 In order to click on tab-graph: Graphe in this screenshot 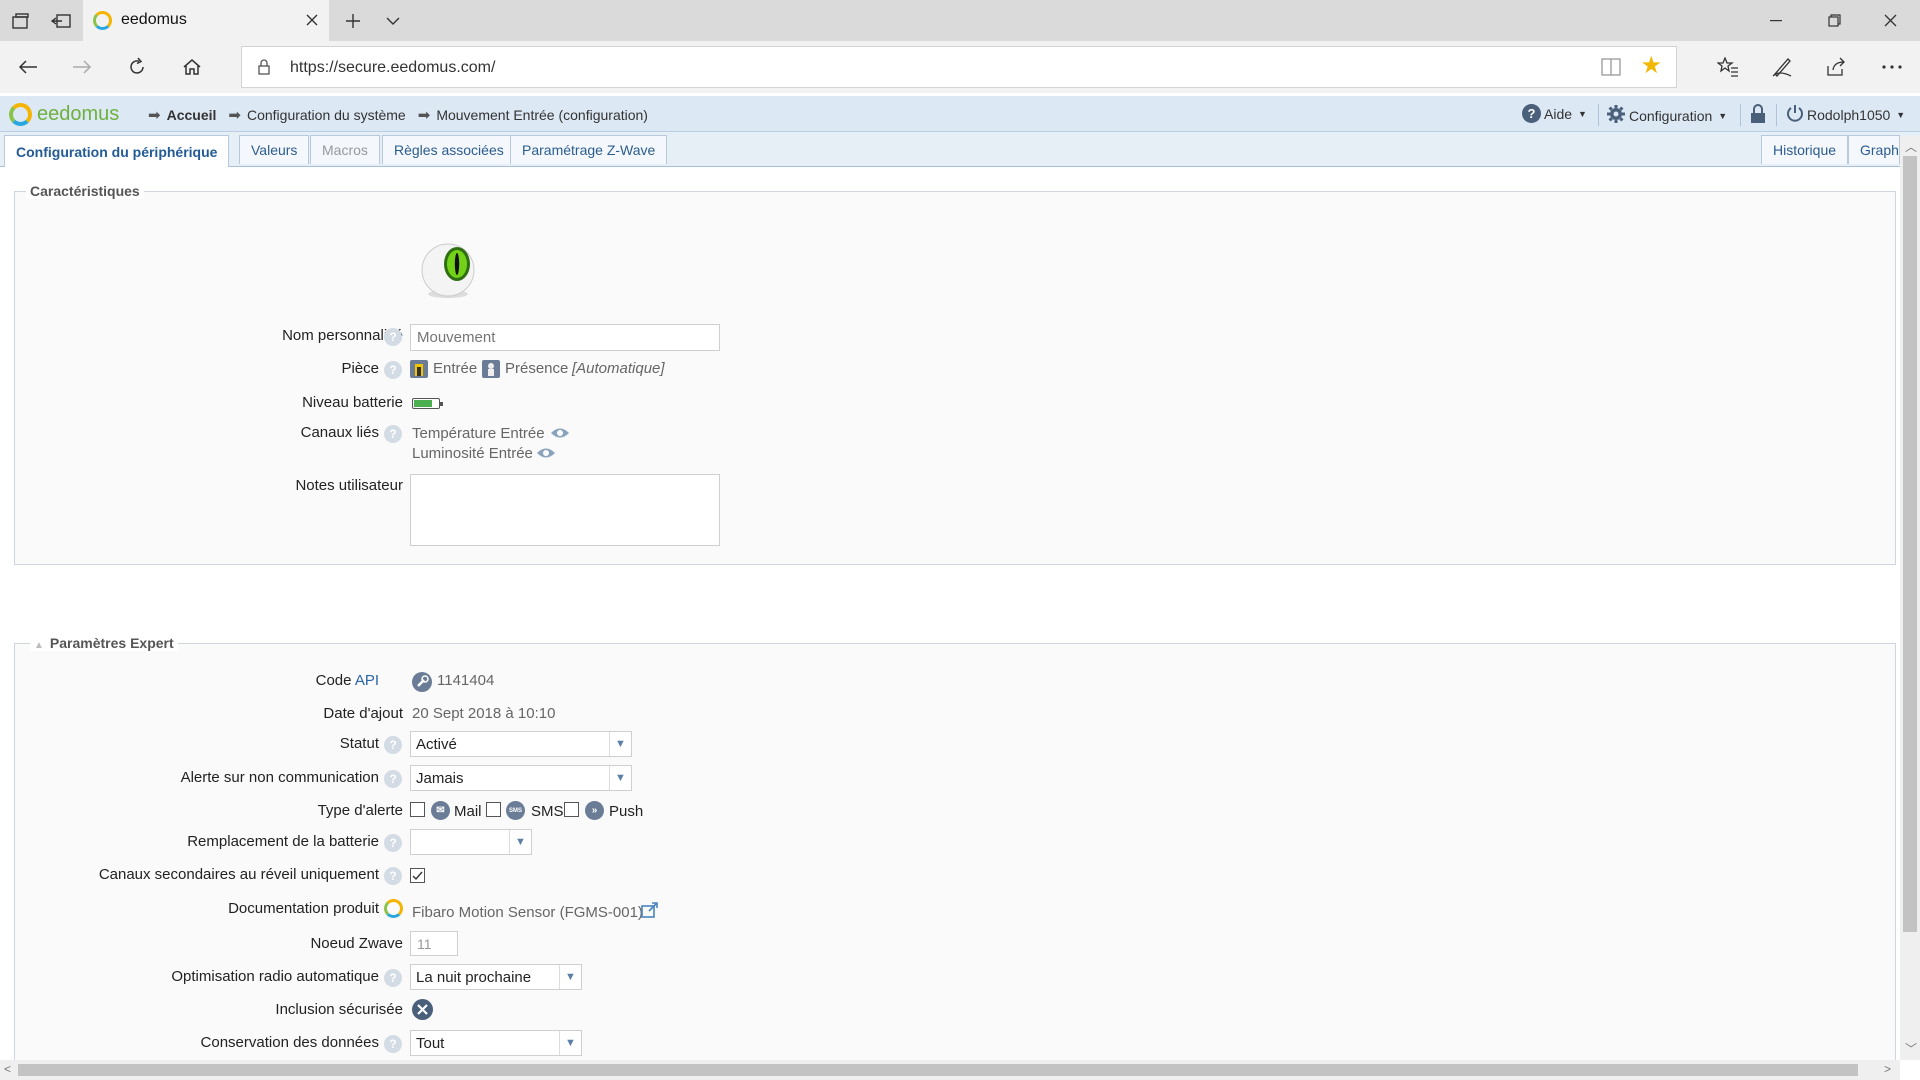, I will do `click(1874, 149)`.